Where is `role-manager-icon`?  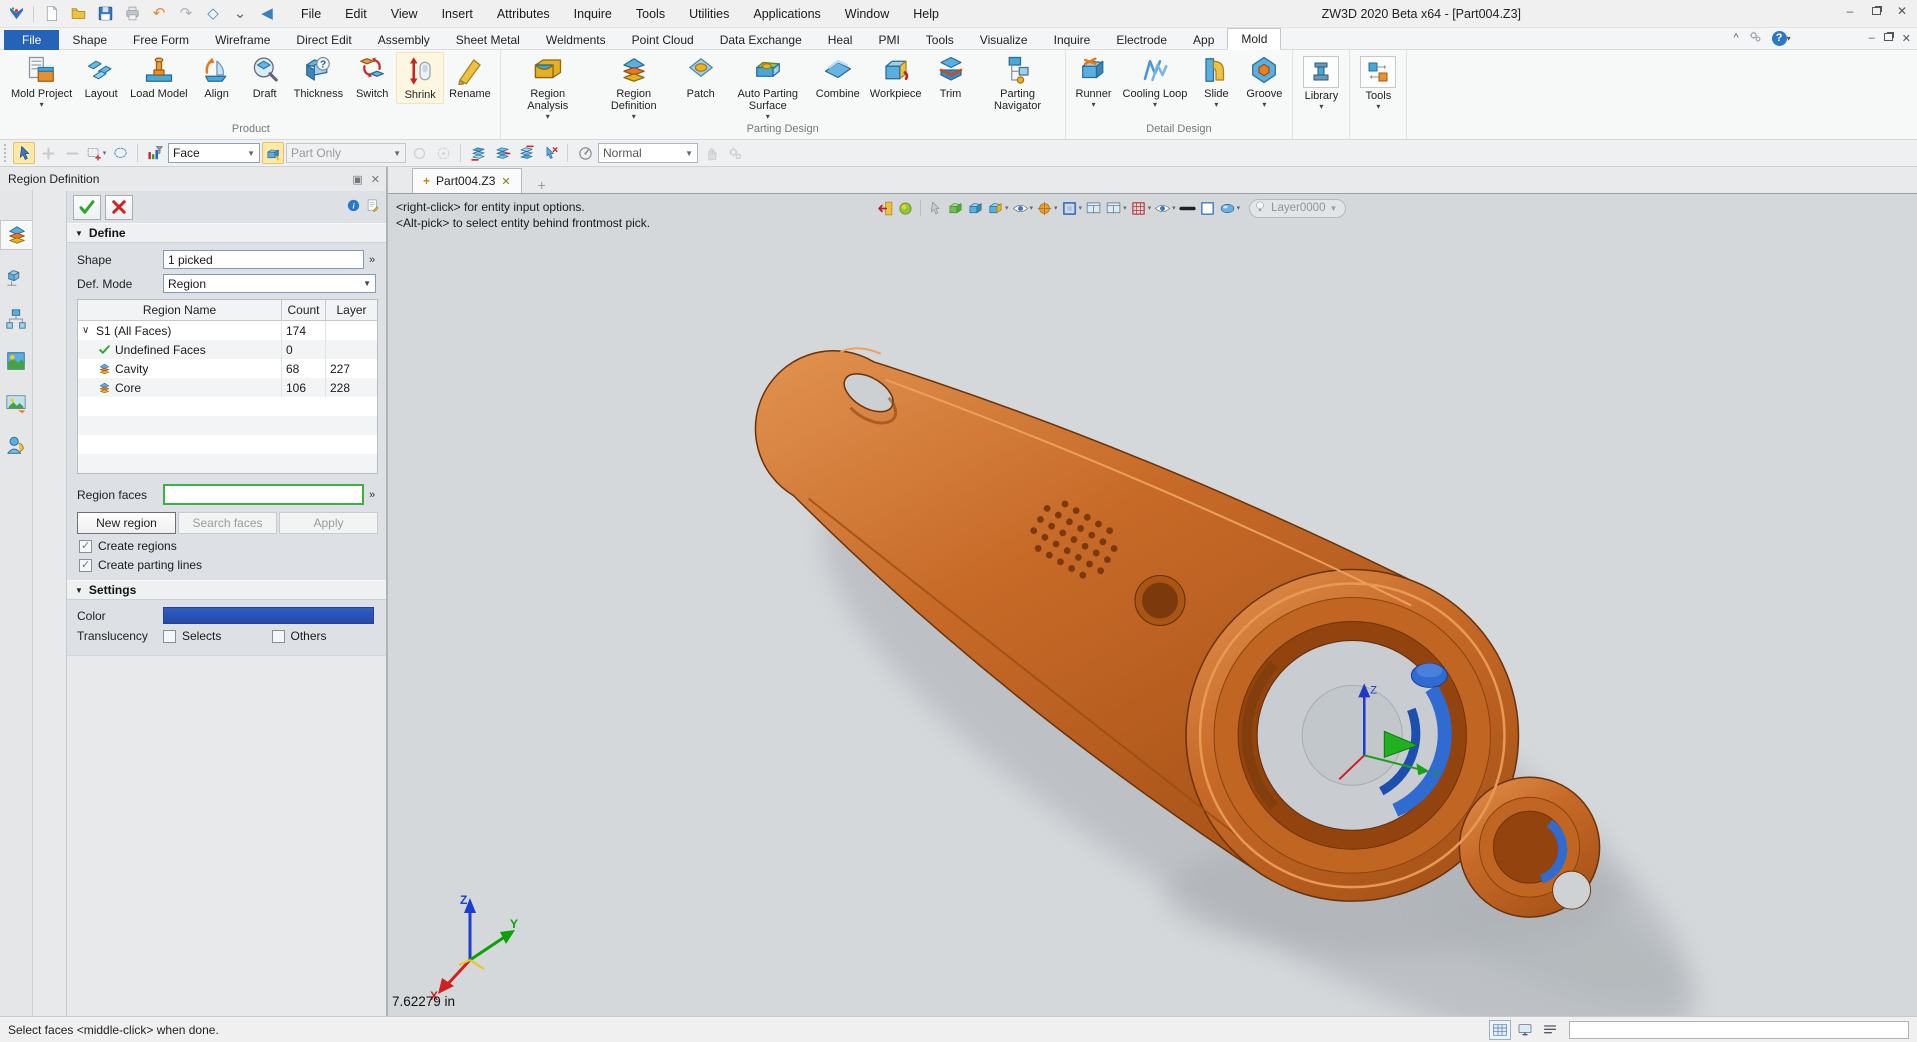
role-manager-icon is located at coordinates (16, 445).